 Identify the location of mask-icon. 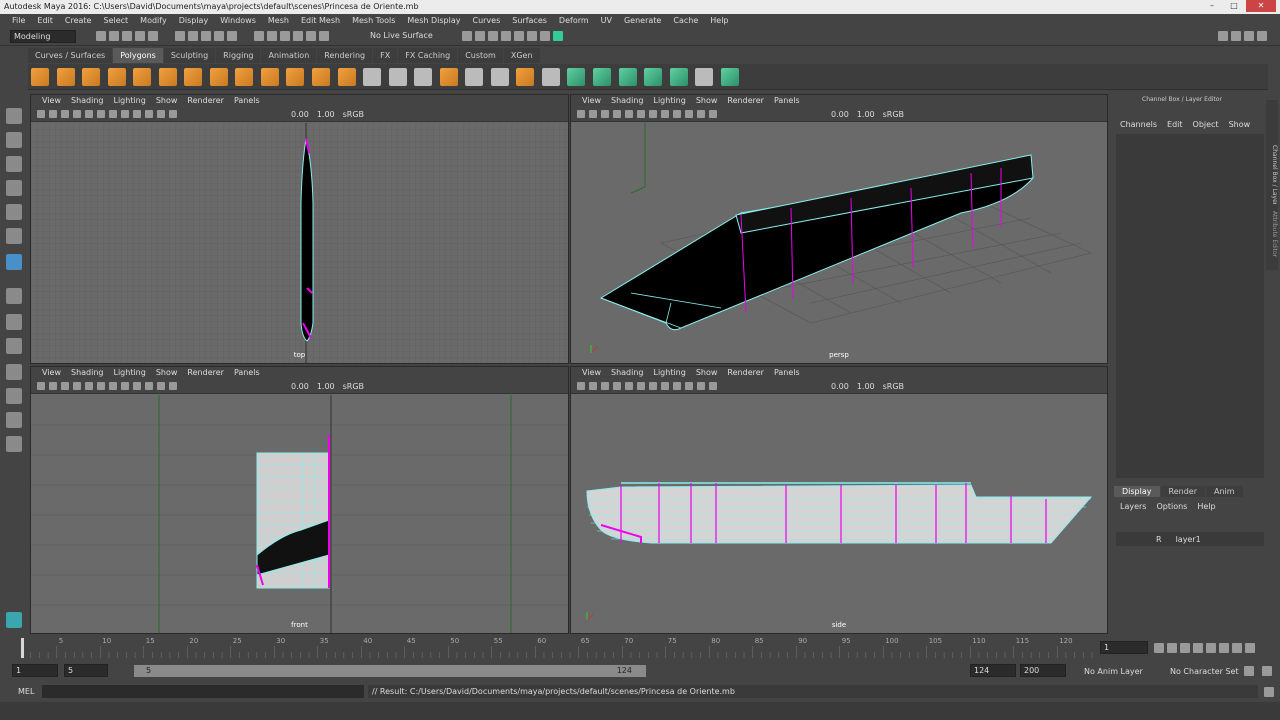
(219, 36).